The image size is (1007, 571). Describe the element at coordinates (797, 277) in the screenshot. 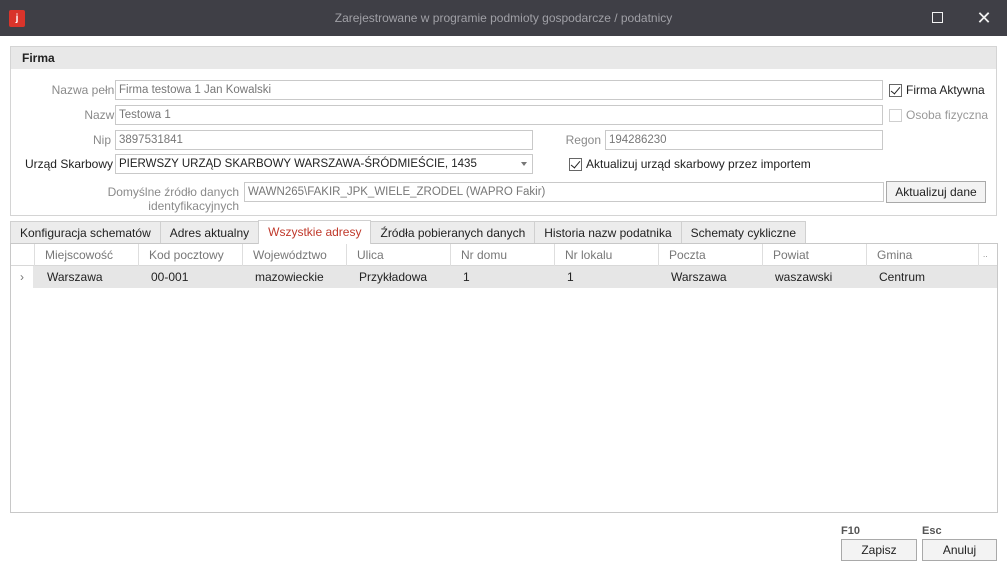

I see `cell-powiat: waszawski` at that location.